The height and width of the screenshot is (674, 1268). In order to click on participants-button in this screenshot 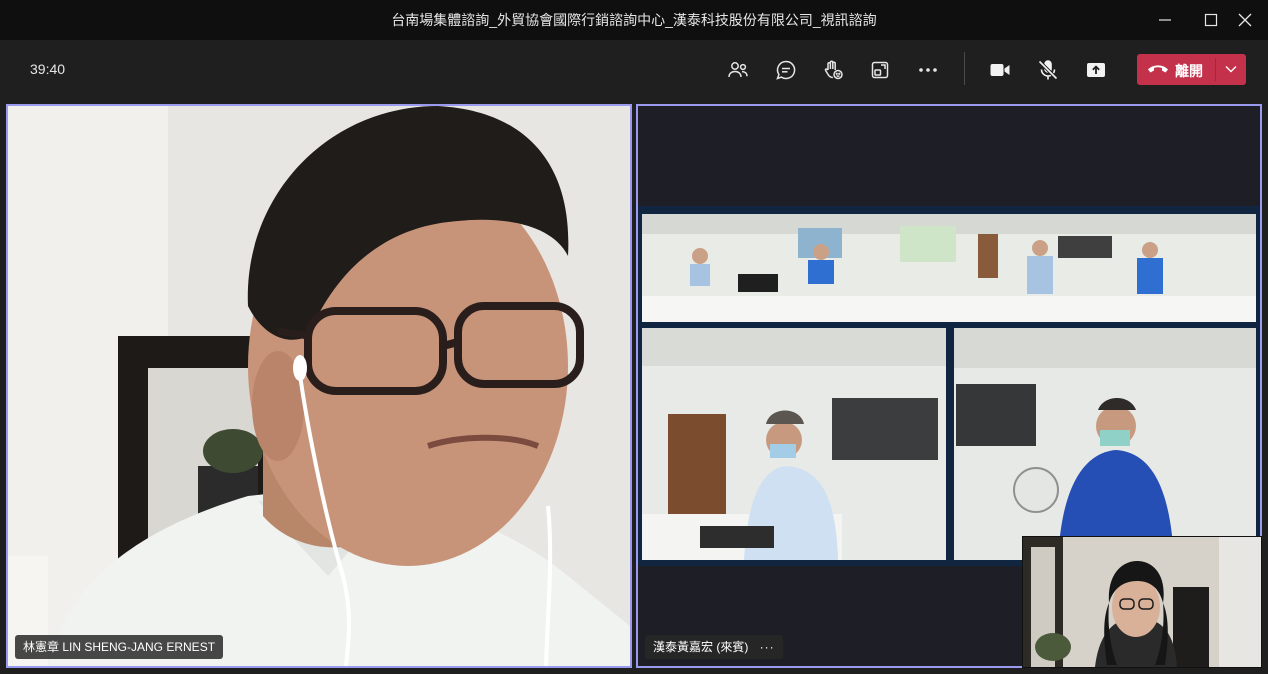, I will do `click(738, 70)`.